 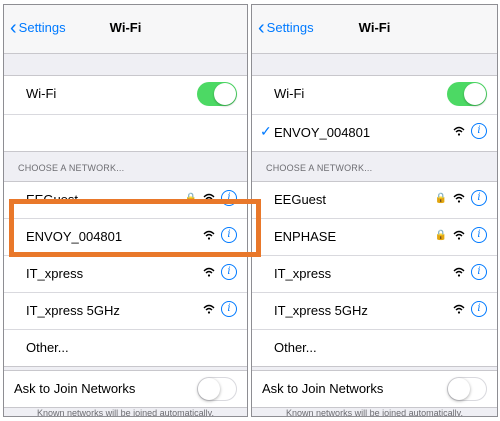 I want to click on blank-row, so click(x=125, y=133).